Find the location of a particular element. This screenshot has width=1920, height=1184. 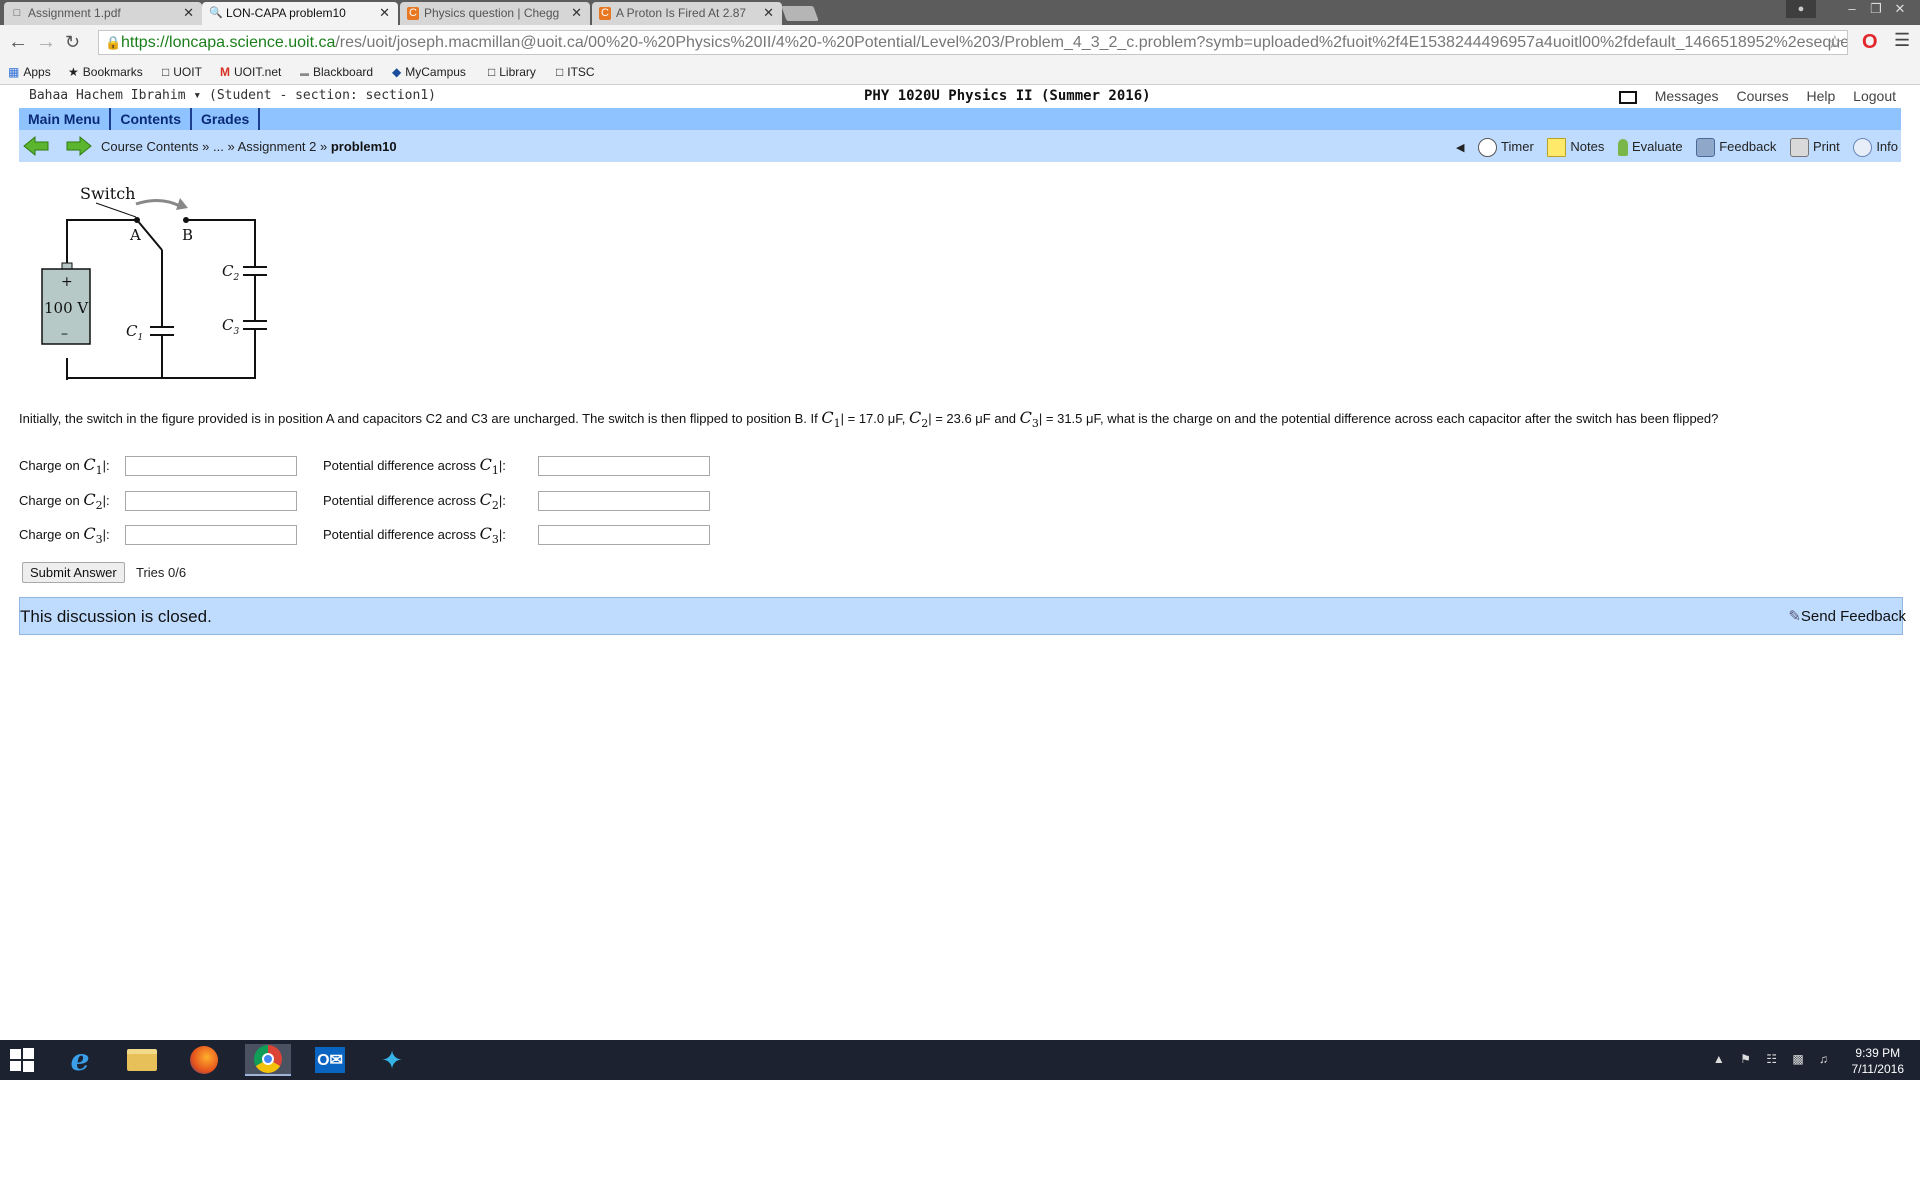

nav-grades: Grades is located at coordinates (226, 119).